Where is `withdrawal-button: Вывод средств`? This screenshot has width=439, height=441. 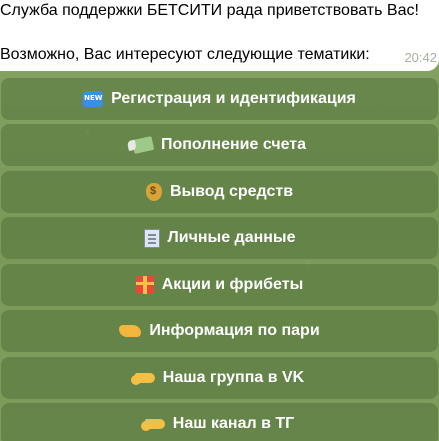
withdrawal-button: Вывод средств is located at coordinates (219, 192).